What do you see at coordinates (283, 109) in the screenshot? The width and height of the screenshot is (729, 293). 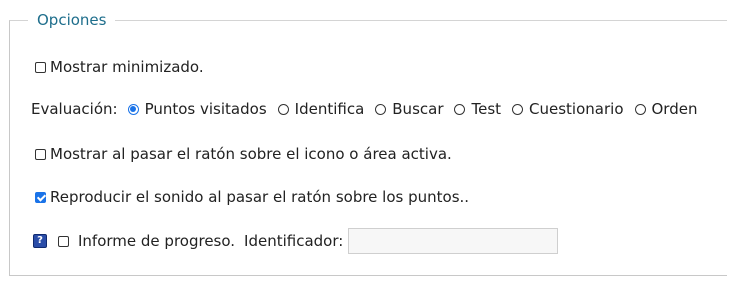 I see `radio-identifica` at bounding box center [283, 109].